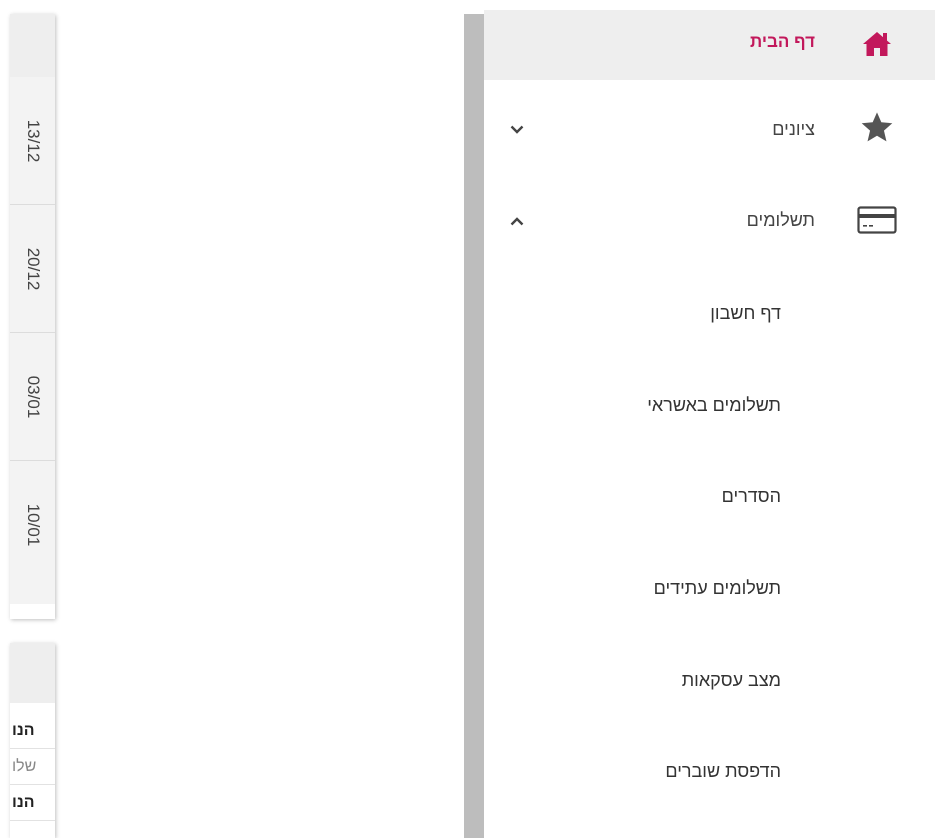  I want to click on top-strip, so click(232, 5).